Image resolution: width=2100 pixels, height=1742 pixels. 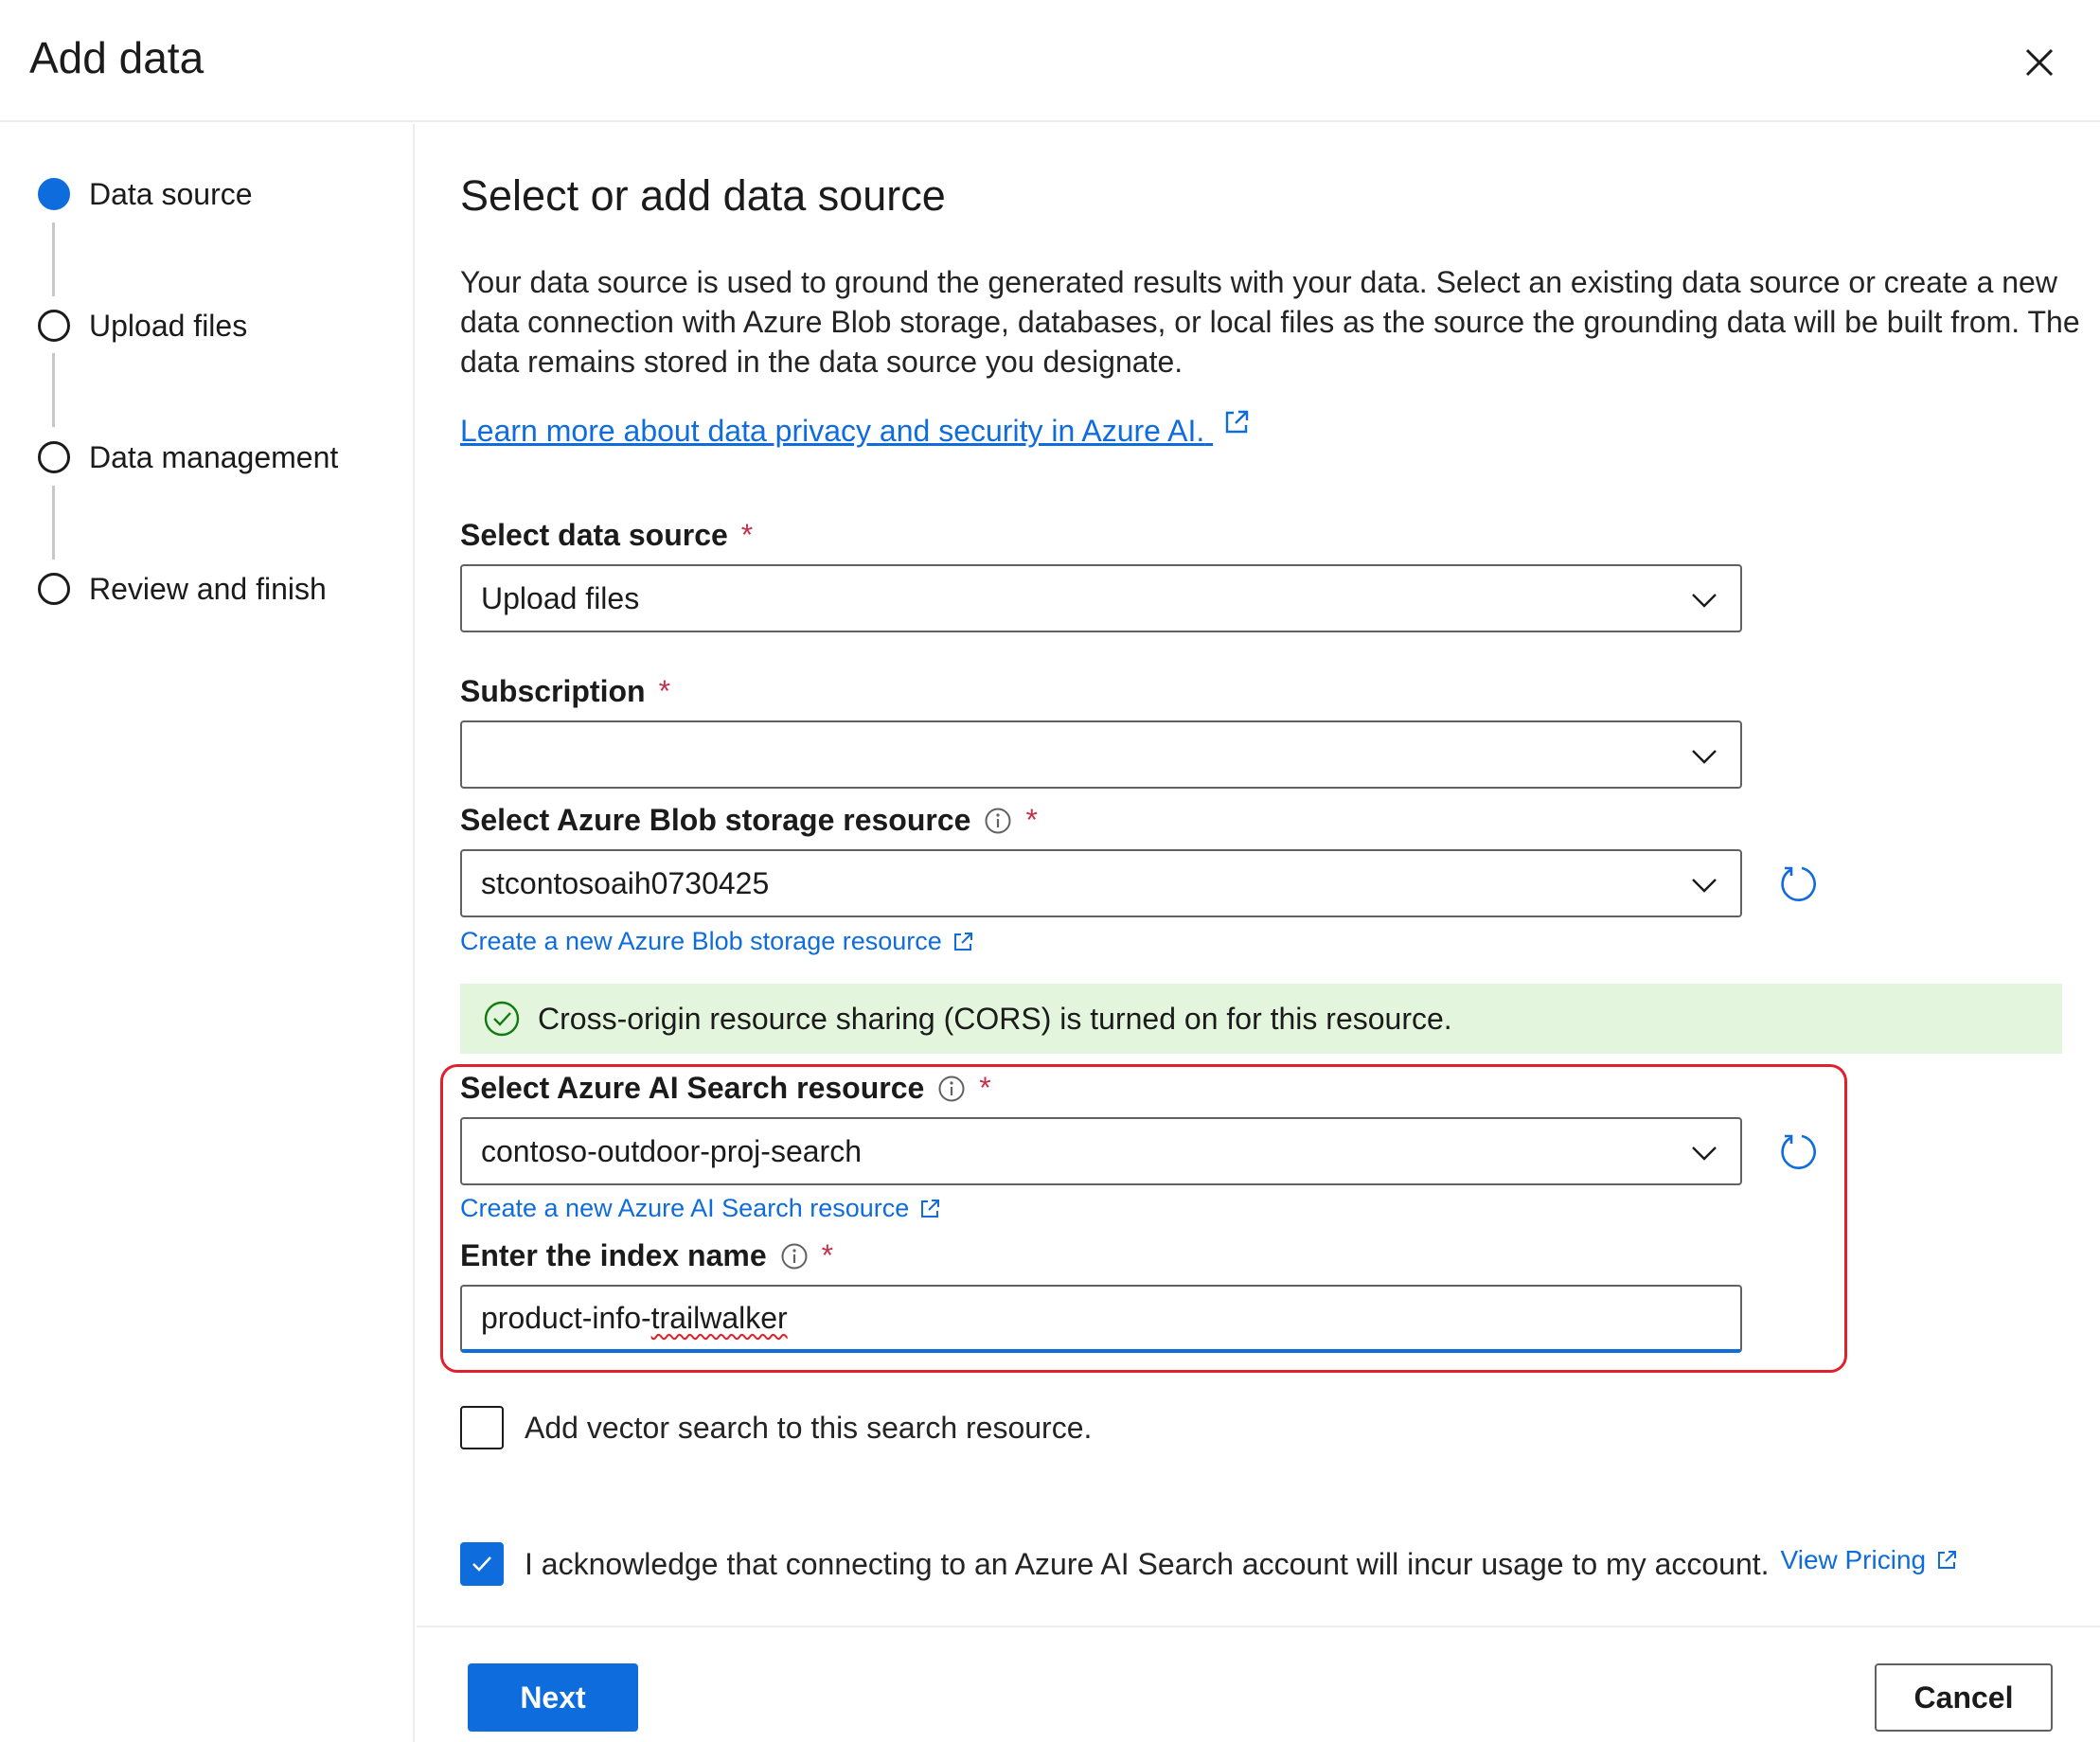 I want to click on data-source-dropdown: Upload files, so click(x=1101, y=598).